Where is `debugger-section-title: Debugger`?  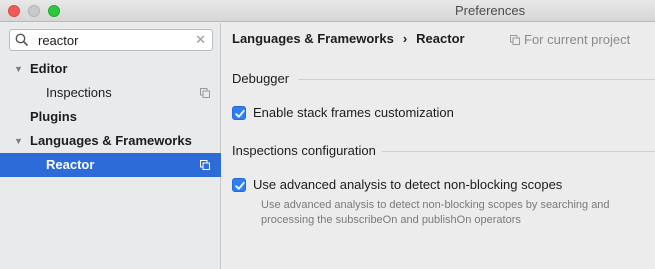
debugger-section-title: Debugger is located at coordinates (261, 78).